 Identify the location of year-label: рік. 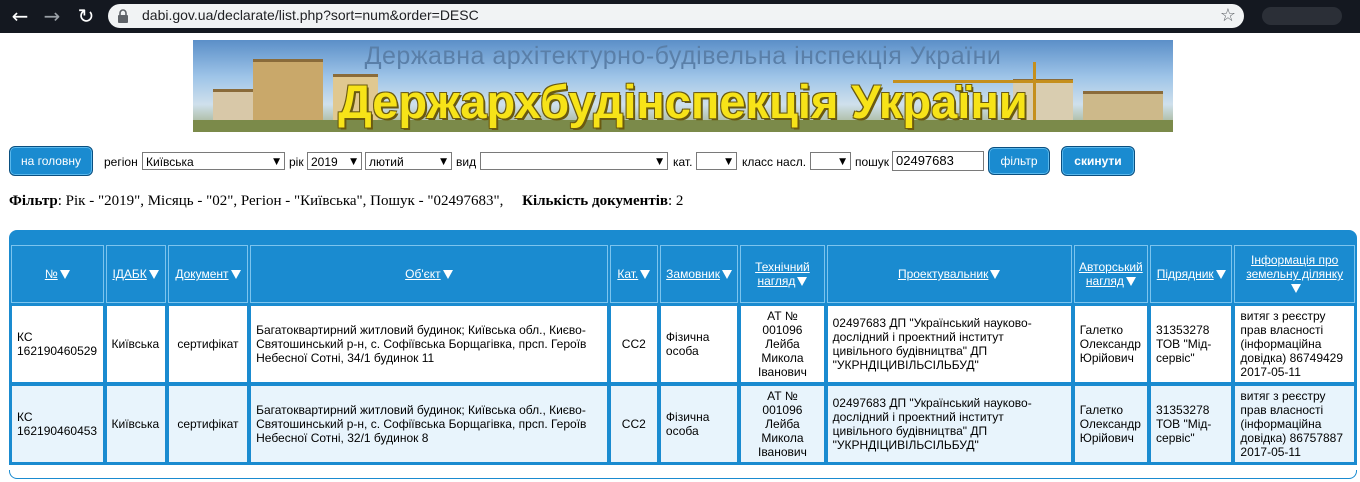
(296, 162).